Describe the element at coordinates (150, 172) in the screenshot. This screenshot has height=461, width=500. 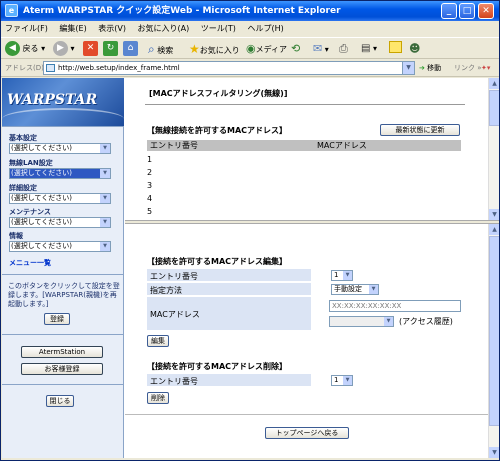
I see `table-row: 2` at that location.